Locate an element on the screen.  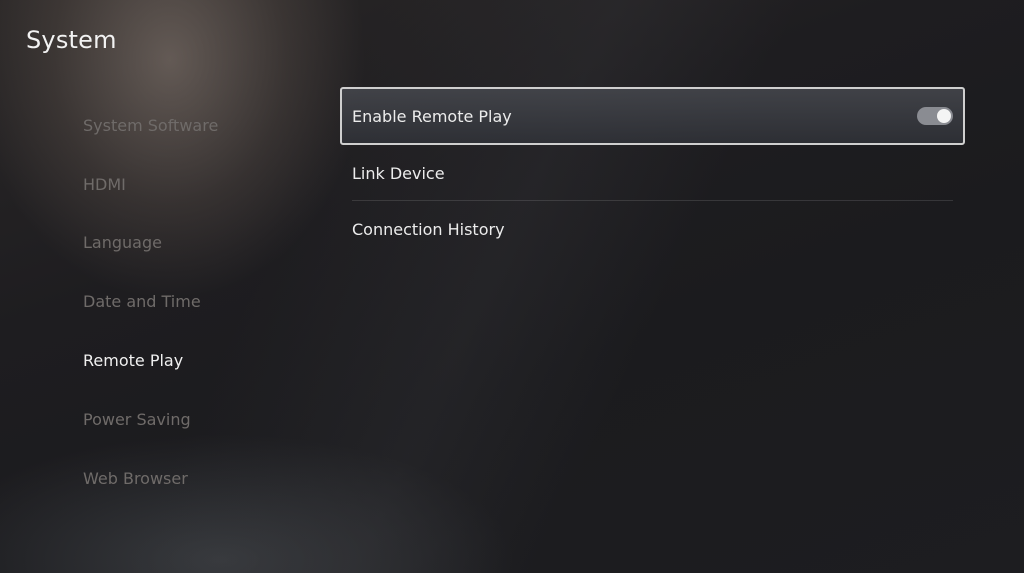
sidebar-item-system-software: System Software is located at coordinates (198, 125).